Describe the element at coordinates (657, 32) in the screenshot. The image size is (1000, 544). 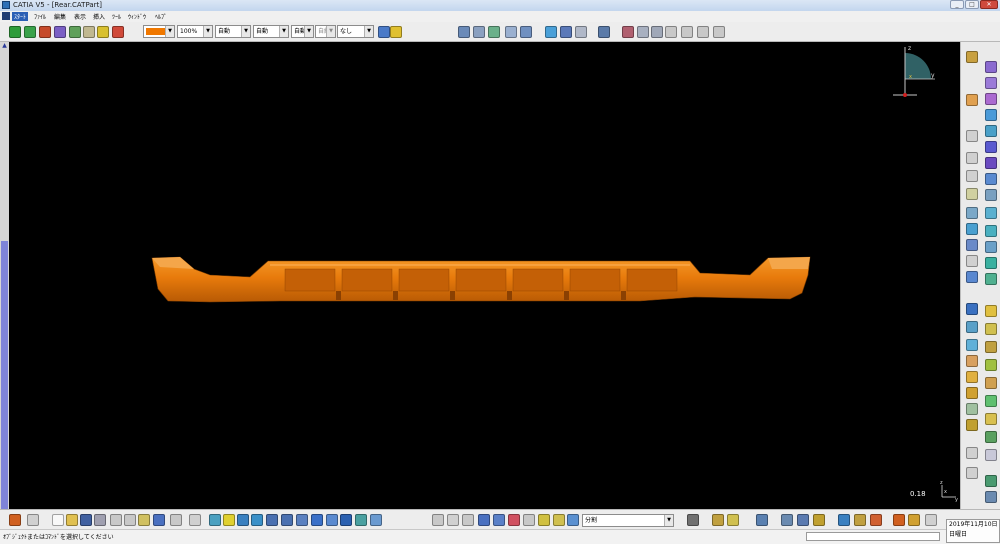
I see `knowledge-icon` at that location.